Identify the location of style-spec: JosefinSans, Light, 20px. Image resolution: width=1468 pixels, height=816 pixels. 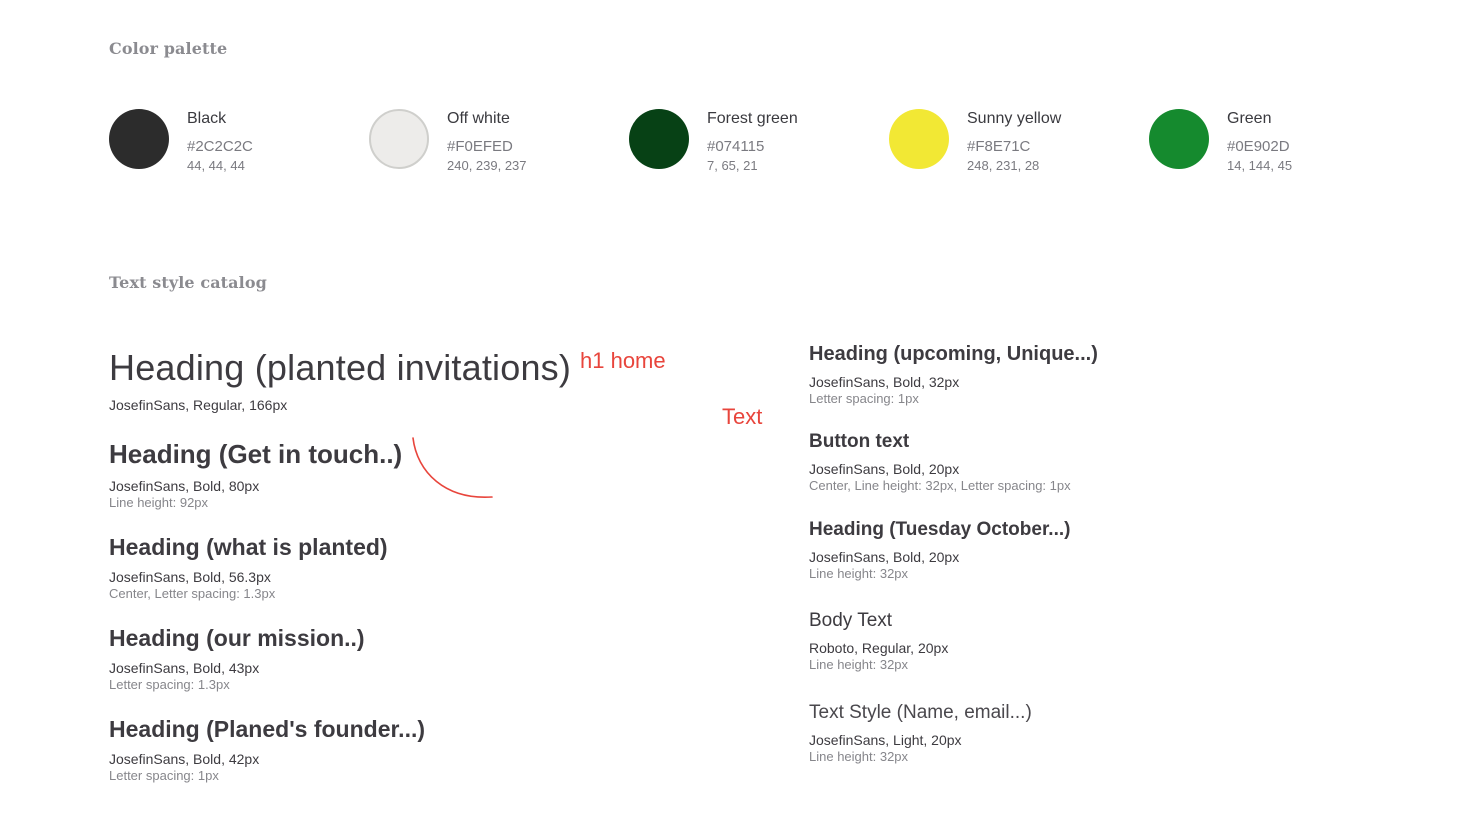
(885, 739).